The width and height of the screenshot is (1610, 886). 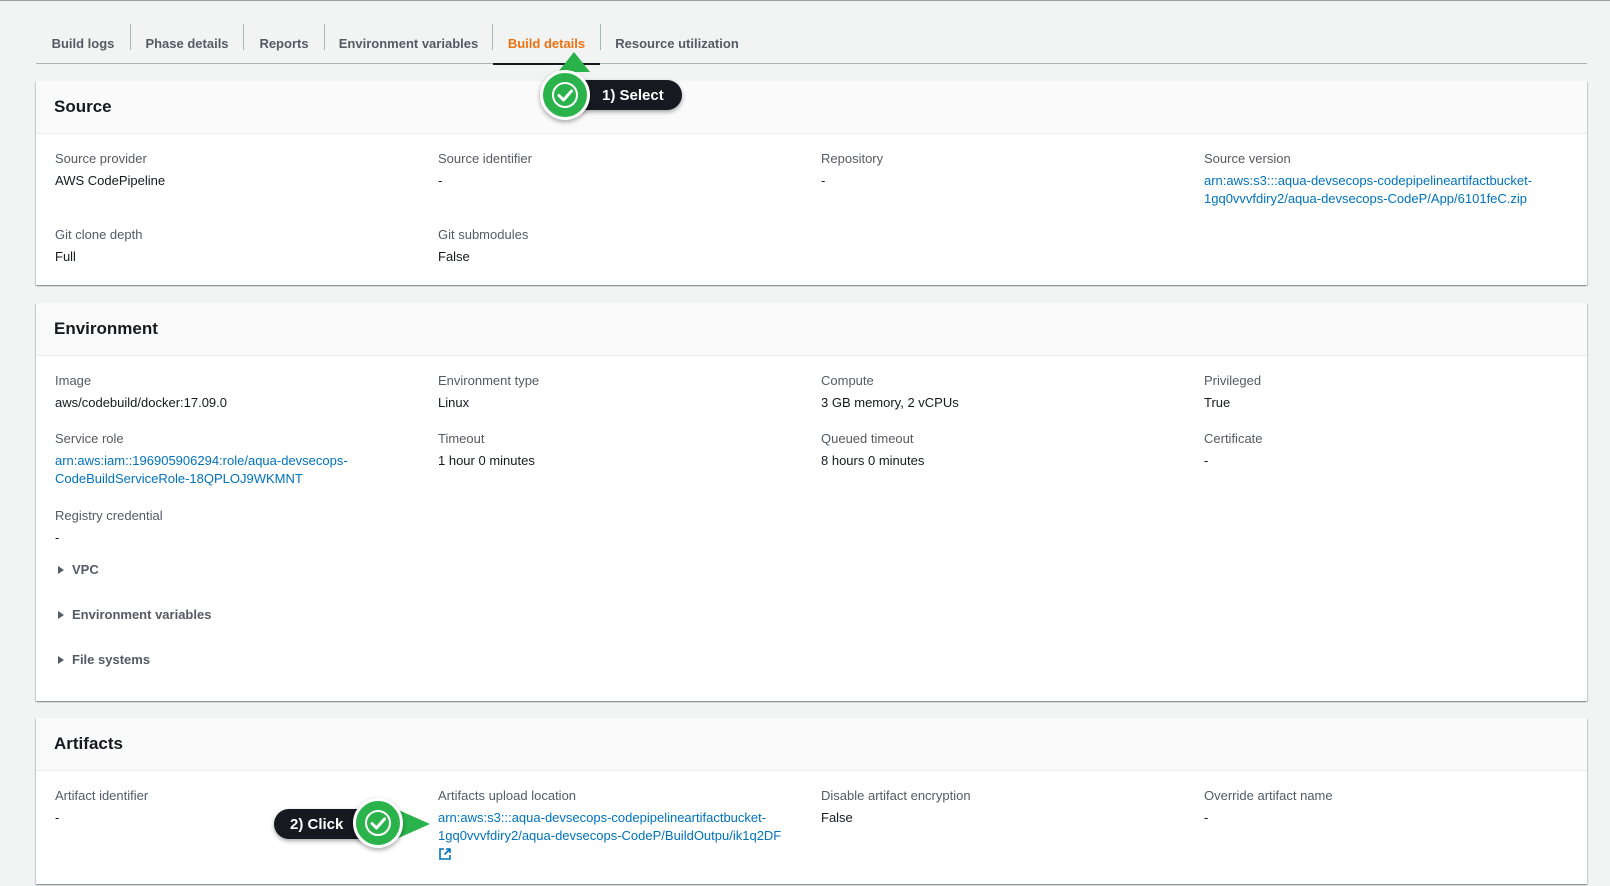 What do you see at coordinates (461, 438) in the screenshot?
I see `field-label: Timeout` at bounding box center [461, 438].